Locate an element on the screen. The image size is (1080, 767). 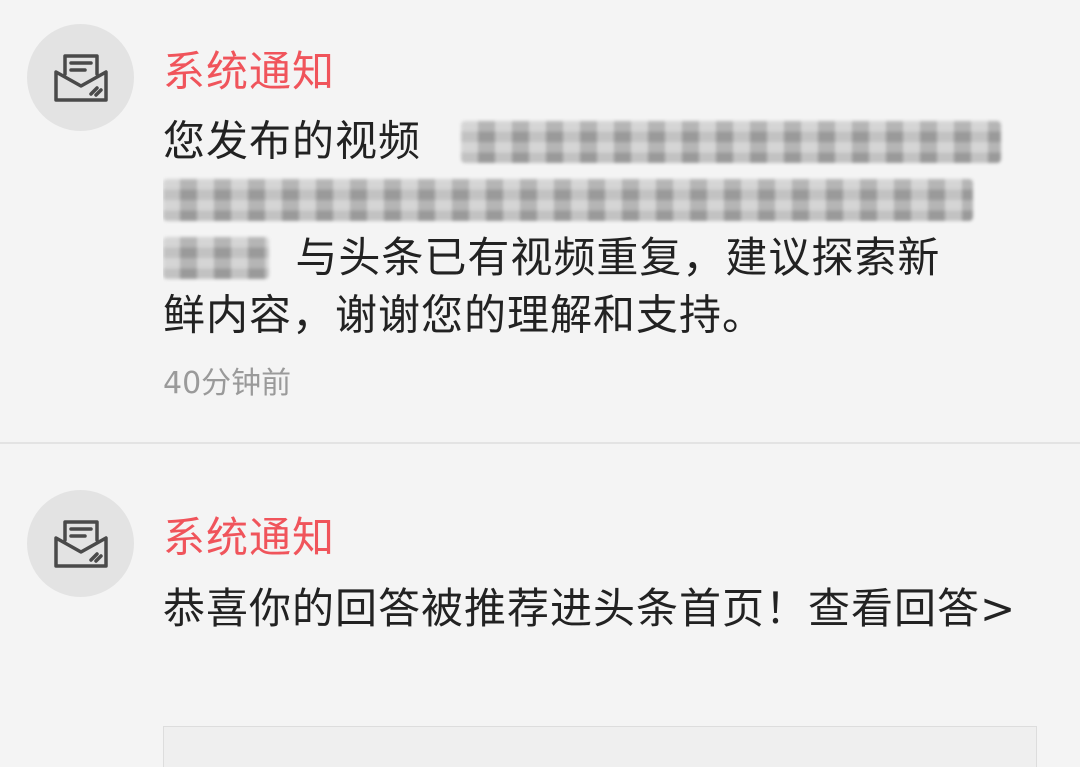
notification-message: 恭喜你的回答被推荐进头条首页！查看回答> is located at coordinates (603, 638).